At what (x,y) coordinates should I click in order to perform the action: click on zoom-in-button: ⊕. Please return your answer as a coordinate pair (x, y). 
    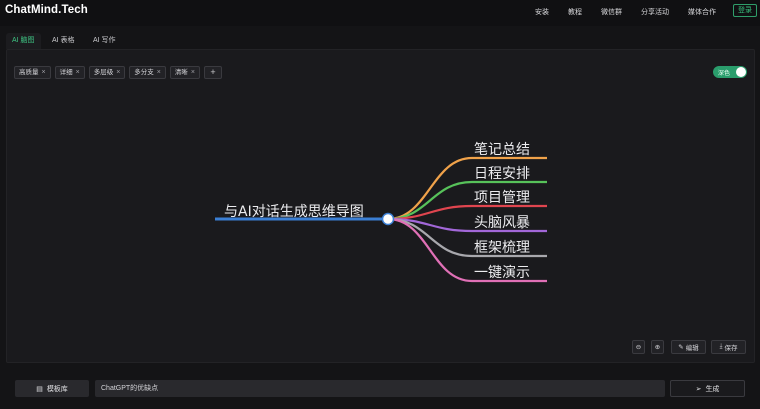
    Looking at the image, I should click on (657, 347).